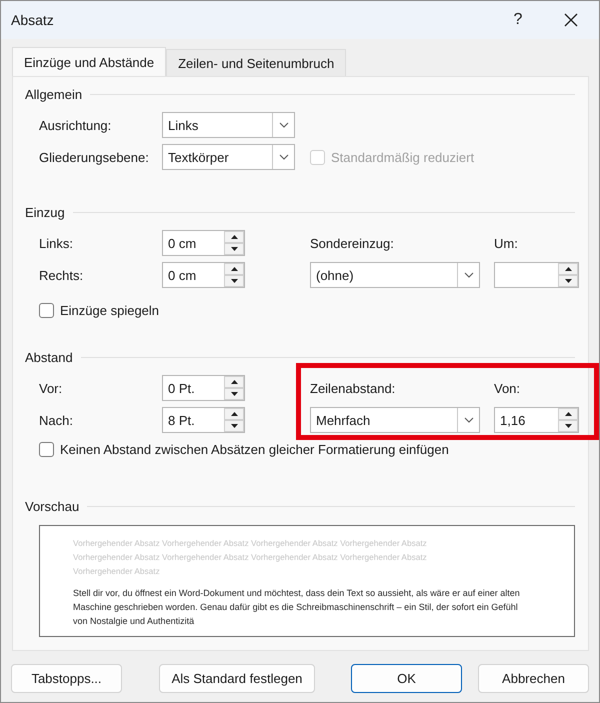 This screenshot has width=600, height=703. What do you see at coordinates (406, 678) in the screenshot?
I see `dialog-button: OK` at bounding box center [406, 678].